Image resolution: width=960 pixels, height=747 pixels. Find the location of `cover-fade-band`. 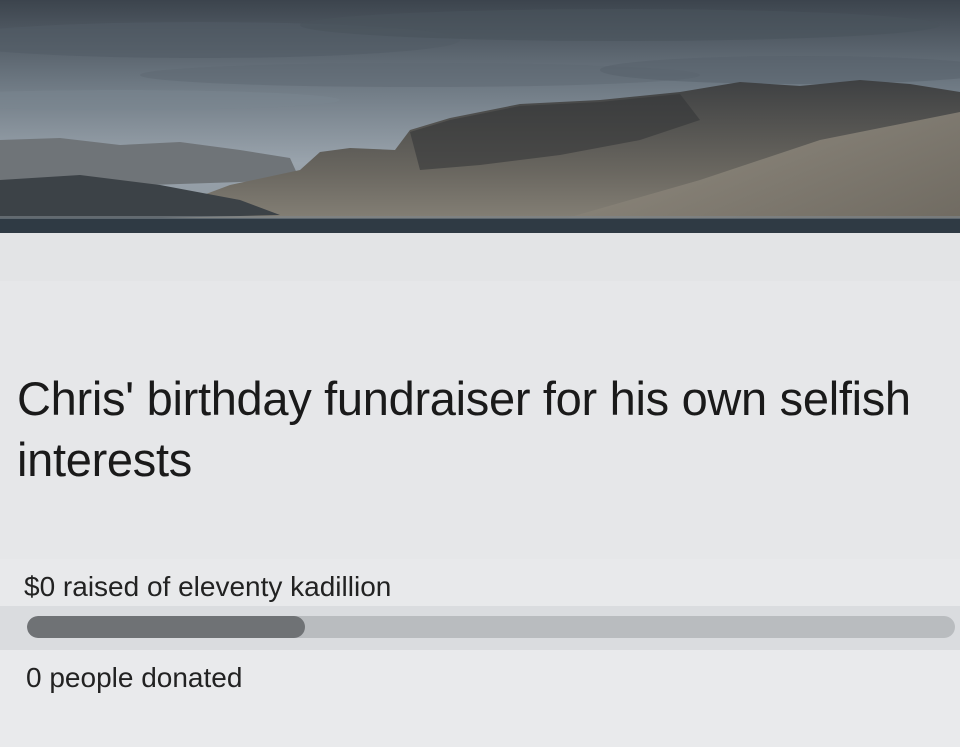

cover-fade-band is located at coordinates (480, 257).